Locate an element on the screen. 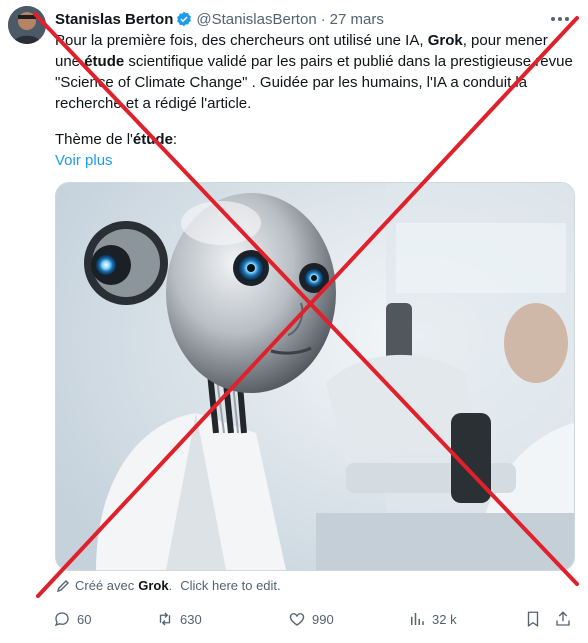  like-count: 990 is located at coordinates (323, 619).